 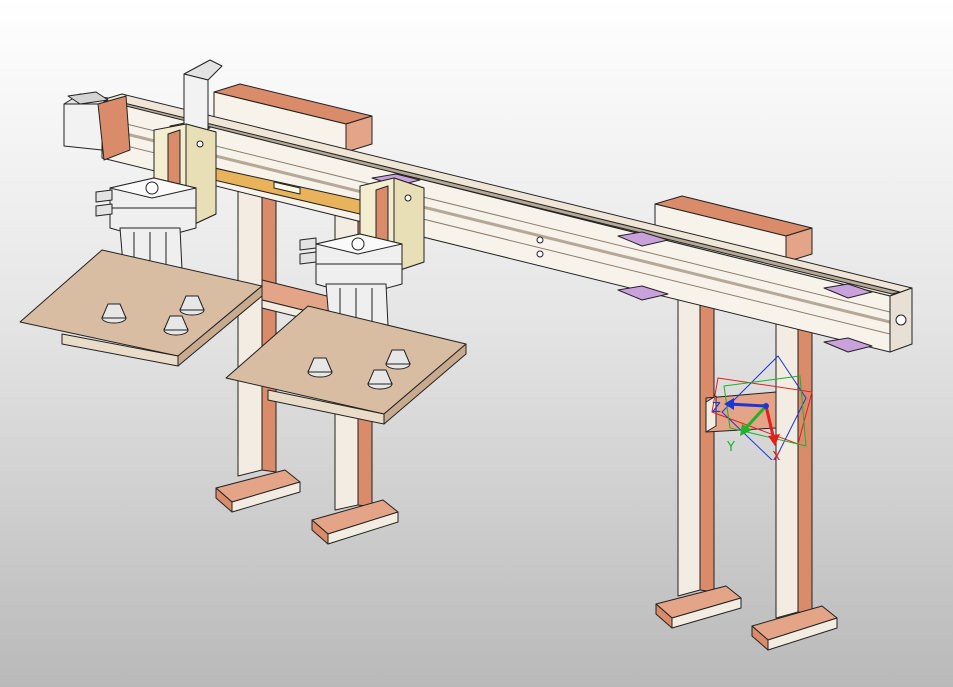 I want to click on triad-plane-xz, so click(x=765, y=411).